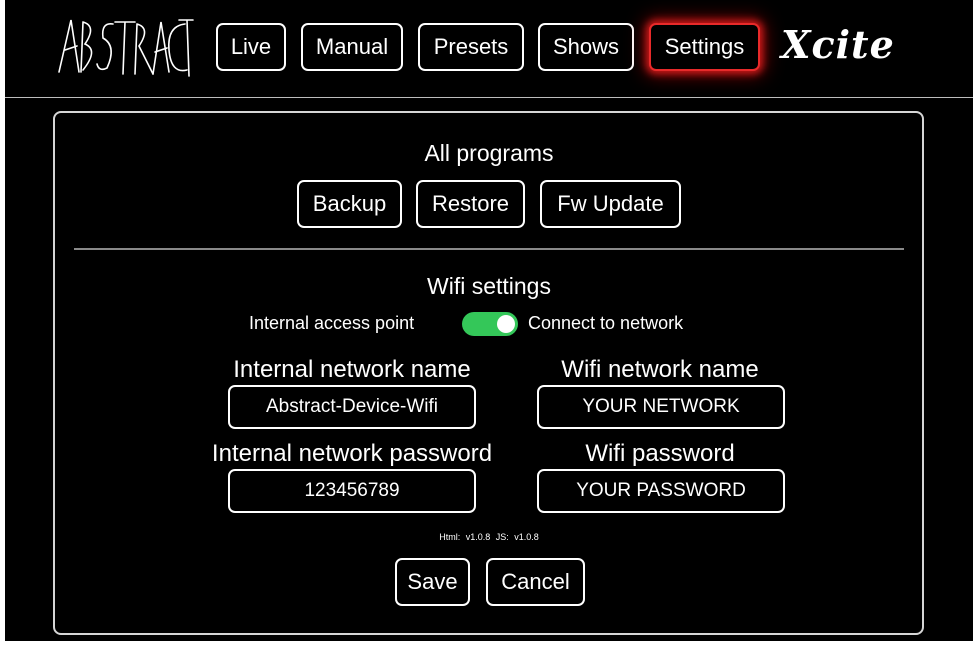  What do you see at coordinates (975, 323) in the screenshot?
I see `window-frame-right` at bounding box center [975, 323].